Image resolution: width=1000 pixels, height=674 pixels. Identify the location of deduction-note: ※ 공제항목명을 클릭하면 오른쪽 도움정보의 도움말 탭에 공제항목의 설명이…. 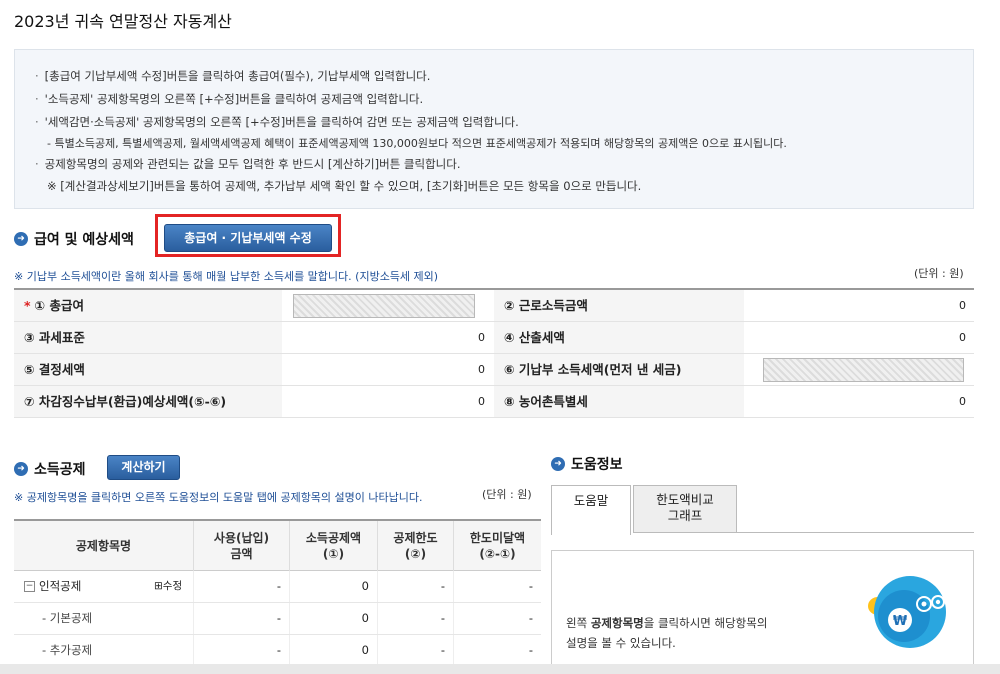
(218, 497).